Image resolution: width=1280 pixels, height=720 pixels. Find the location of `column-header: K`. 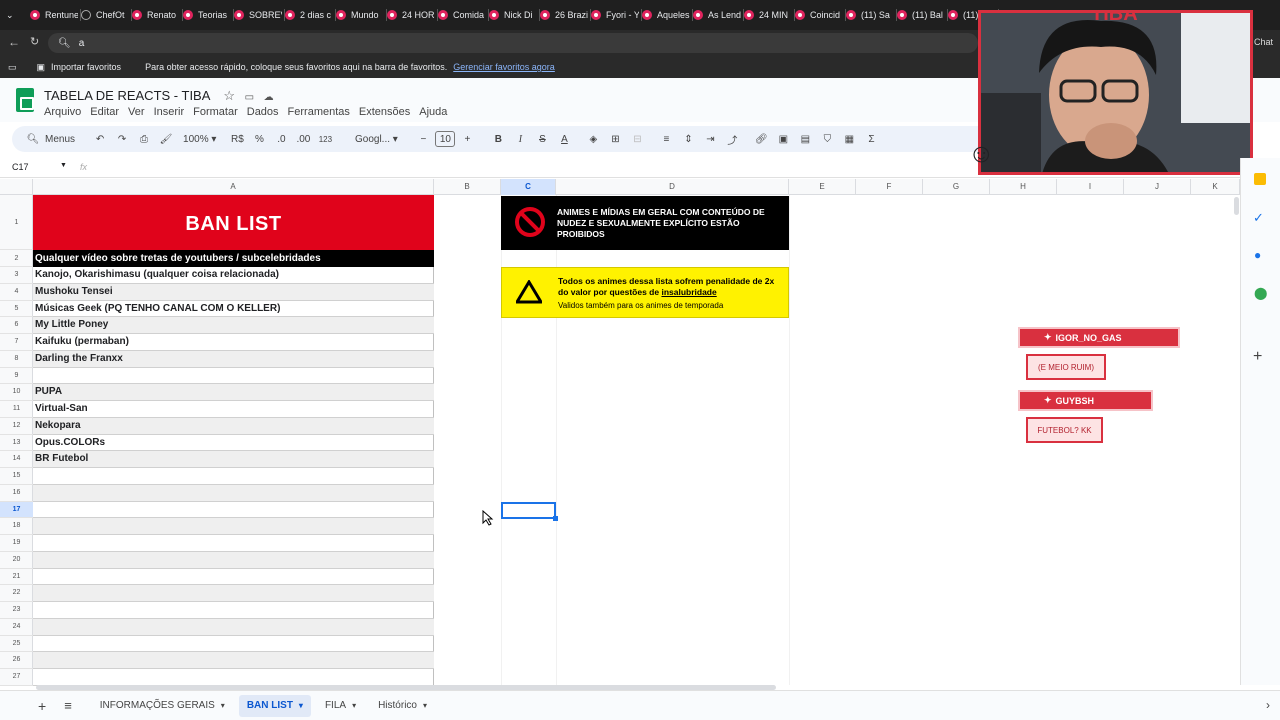

column-header: K is located at coordinates (1215, 187).